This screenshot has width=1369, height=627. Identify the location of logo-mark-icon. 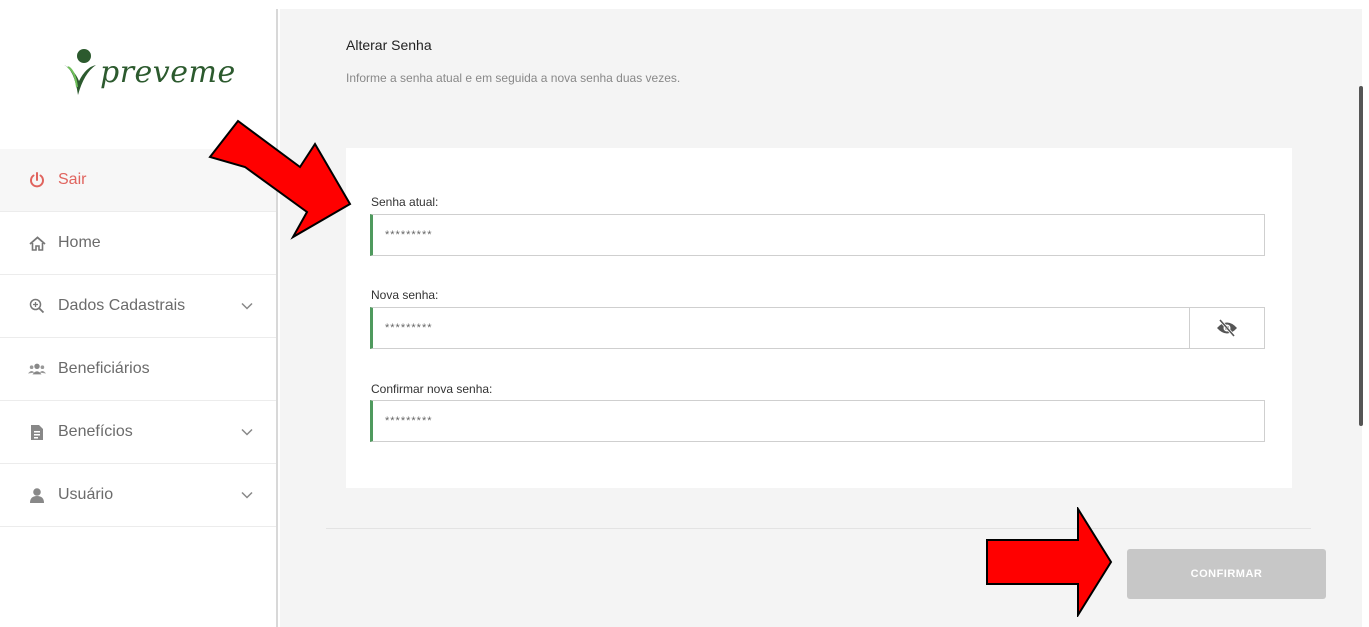
(80, 72).